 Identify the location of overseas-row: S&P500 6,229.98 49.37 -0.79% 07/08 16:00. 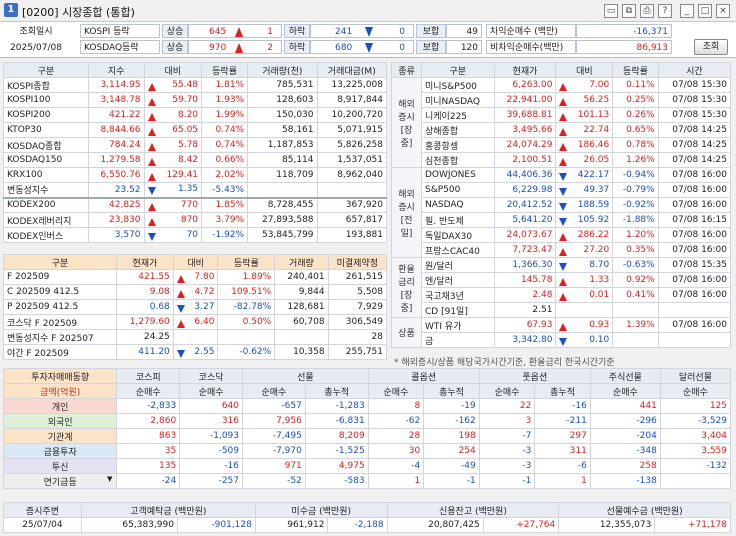
(562, 190).